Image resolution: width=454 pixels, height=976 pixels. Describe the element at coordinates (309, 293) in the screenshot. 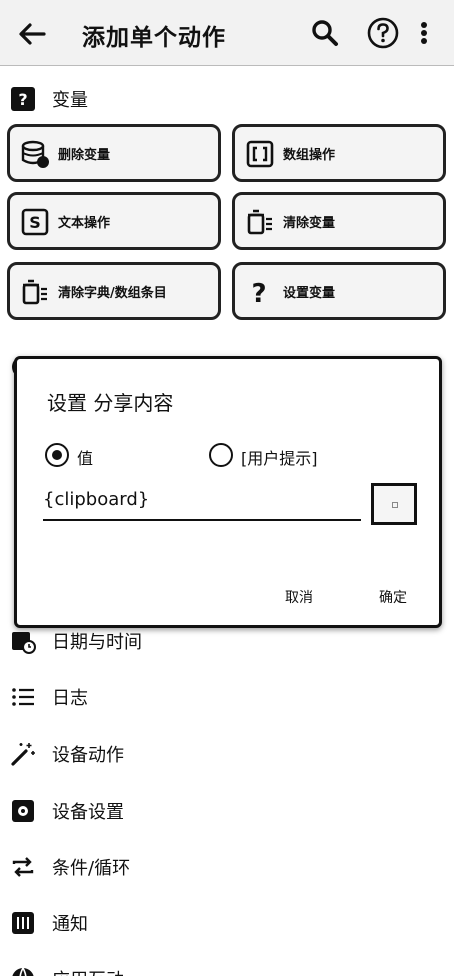

I see `tile-label: 设置变量` at that location.